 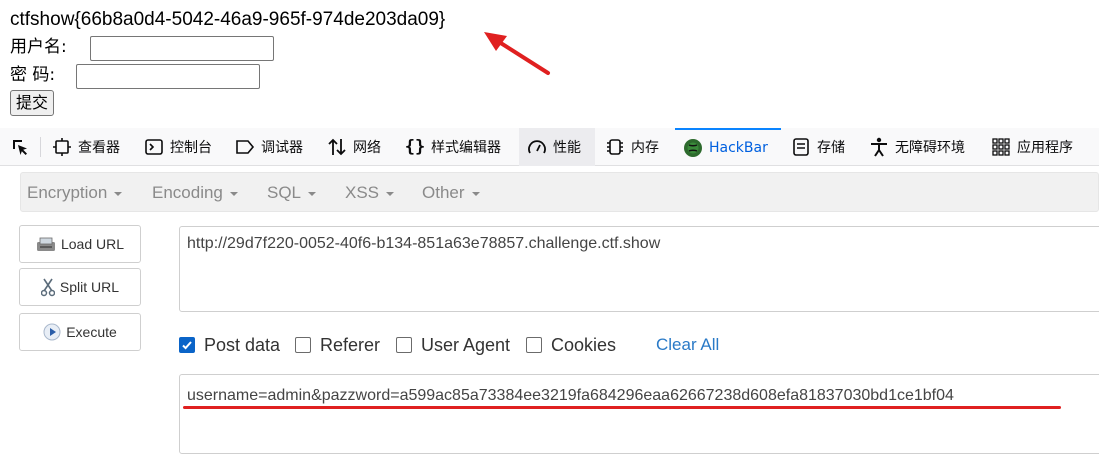 What do you see at coordinates (282, 148) in the screenshot?
I see `tab-label: 调试器` at bounding box center [282, 148].